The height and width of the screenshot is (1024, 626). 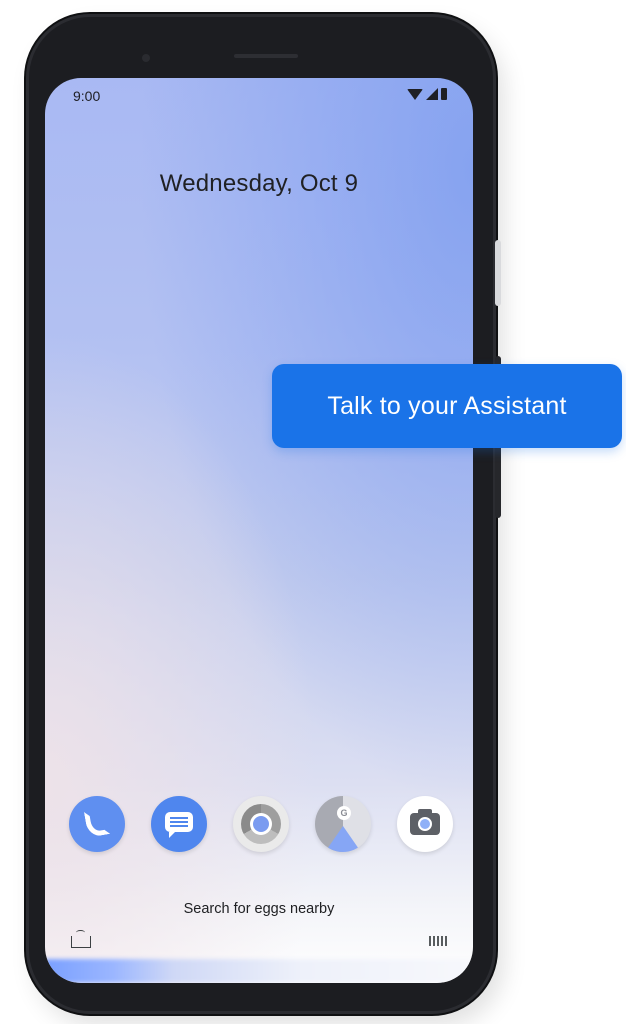 I want to click on chrome-dot, so click(x=261, y=824).